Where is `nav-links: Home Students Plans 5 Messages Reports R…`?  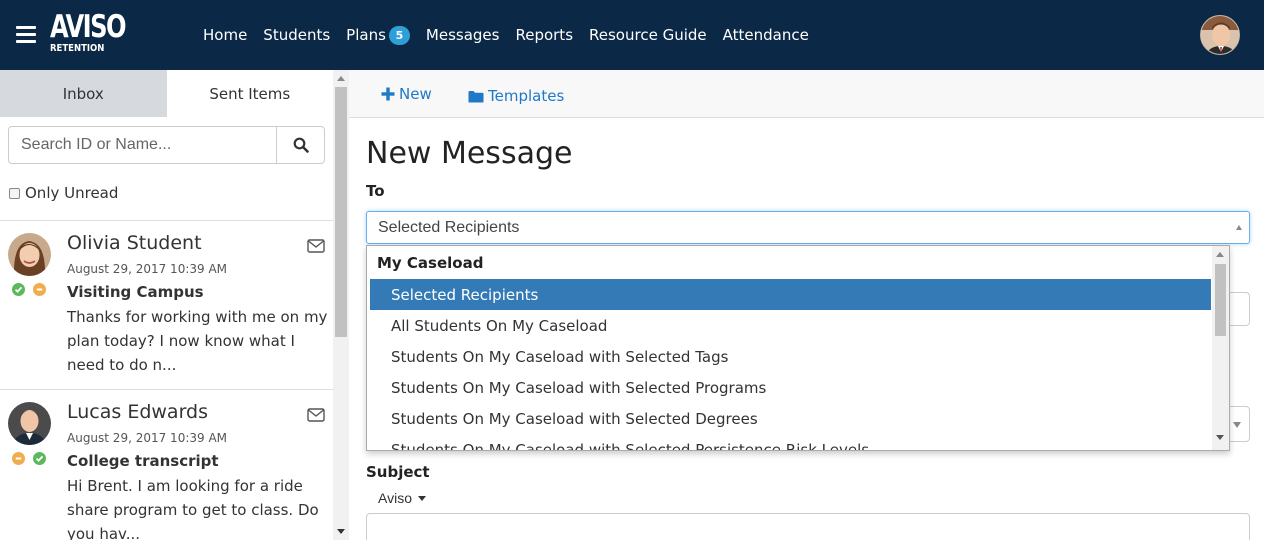
nav-links: Home Students Plans 5 Messages Reports R… is located at coordinates (514, 35).